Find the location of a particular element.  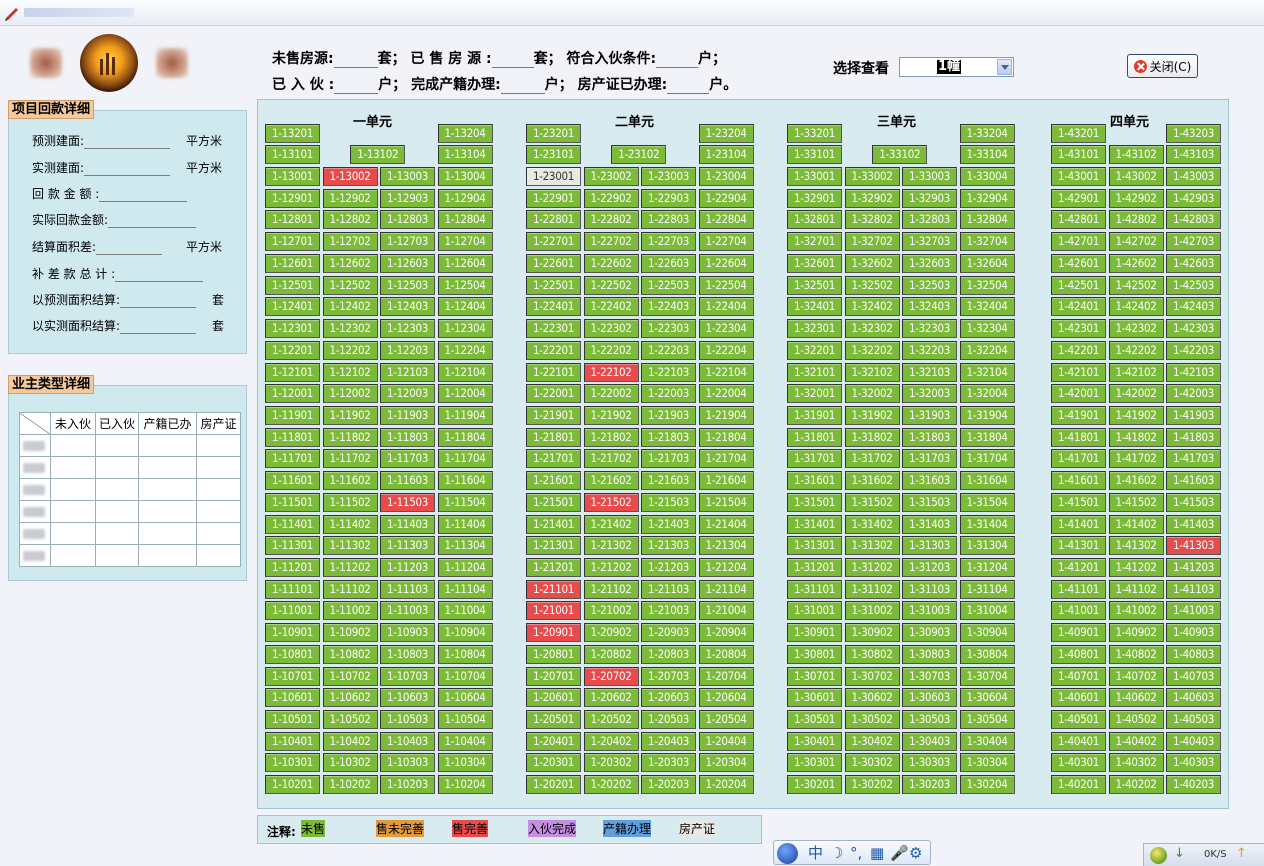

room-cell: 1-40501 is located at coordinates (1078, 720).